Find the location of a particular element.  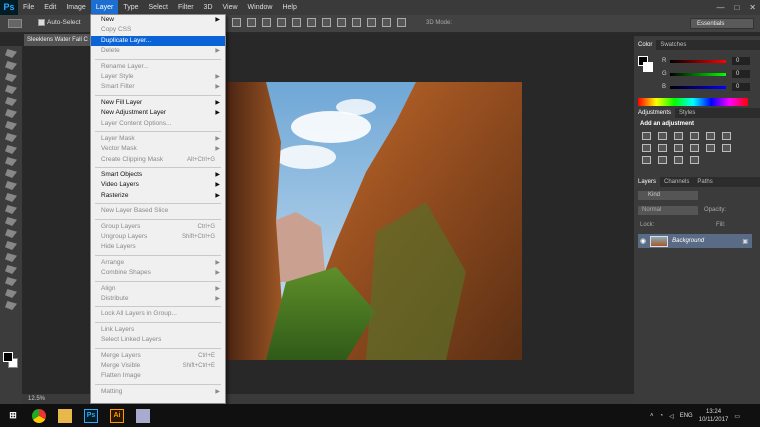

red-value: 0 is located at coordinates (741, 61).